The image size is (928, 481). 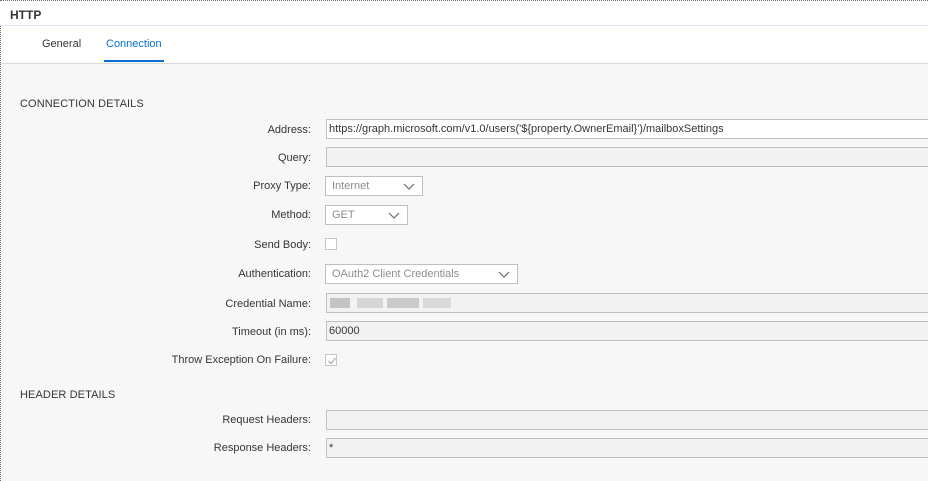 I want to click on tab-general: General, so click(x=61, y=44).